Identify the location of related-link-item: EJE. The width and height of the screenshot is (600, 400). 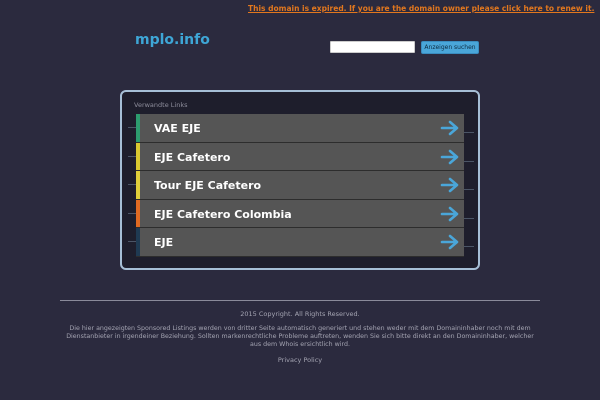
(301, 242).